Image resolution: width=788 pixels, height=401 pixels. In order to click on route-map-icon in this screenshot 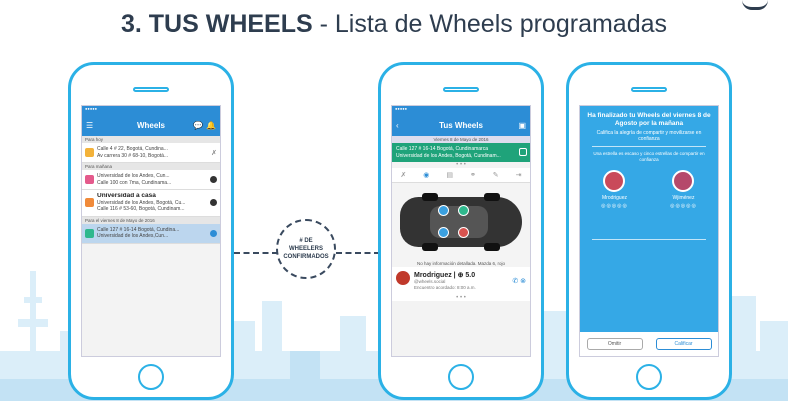, I will do `click(523, 152)`.